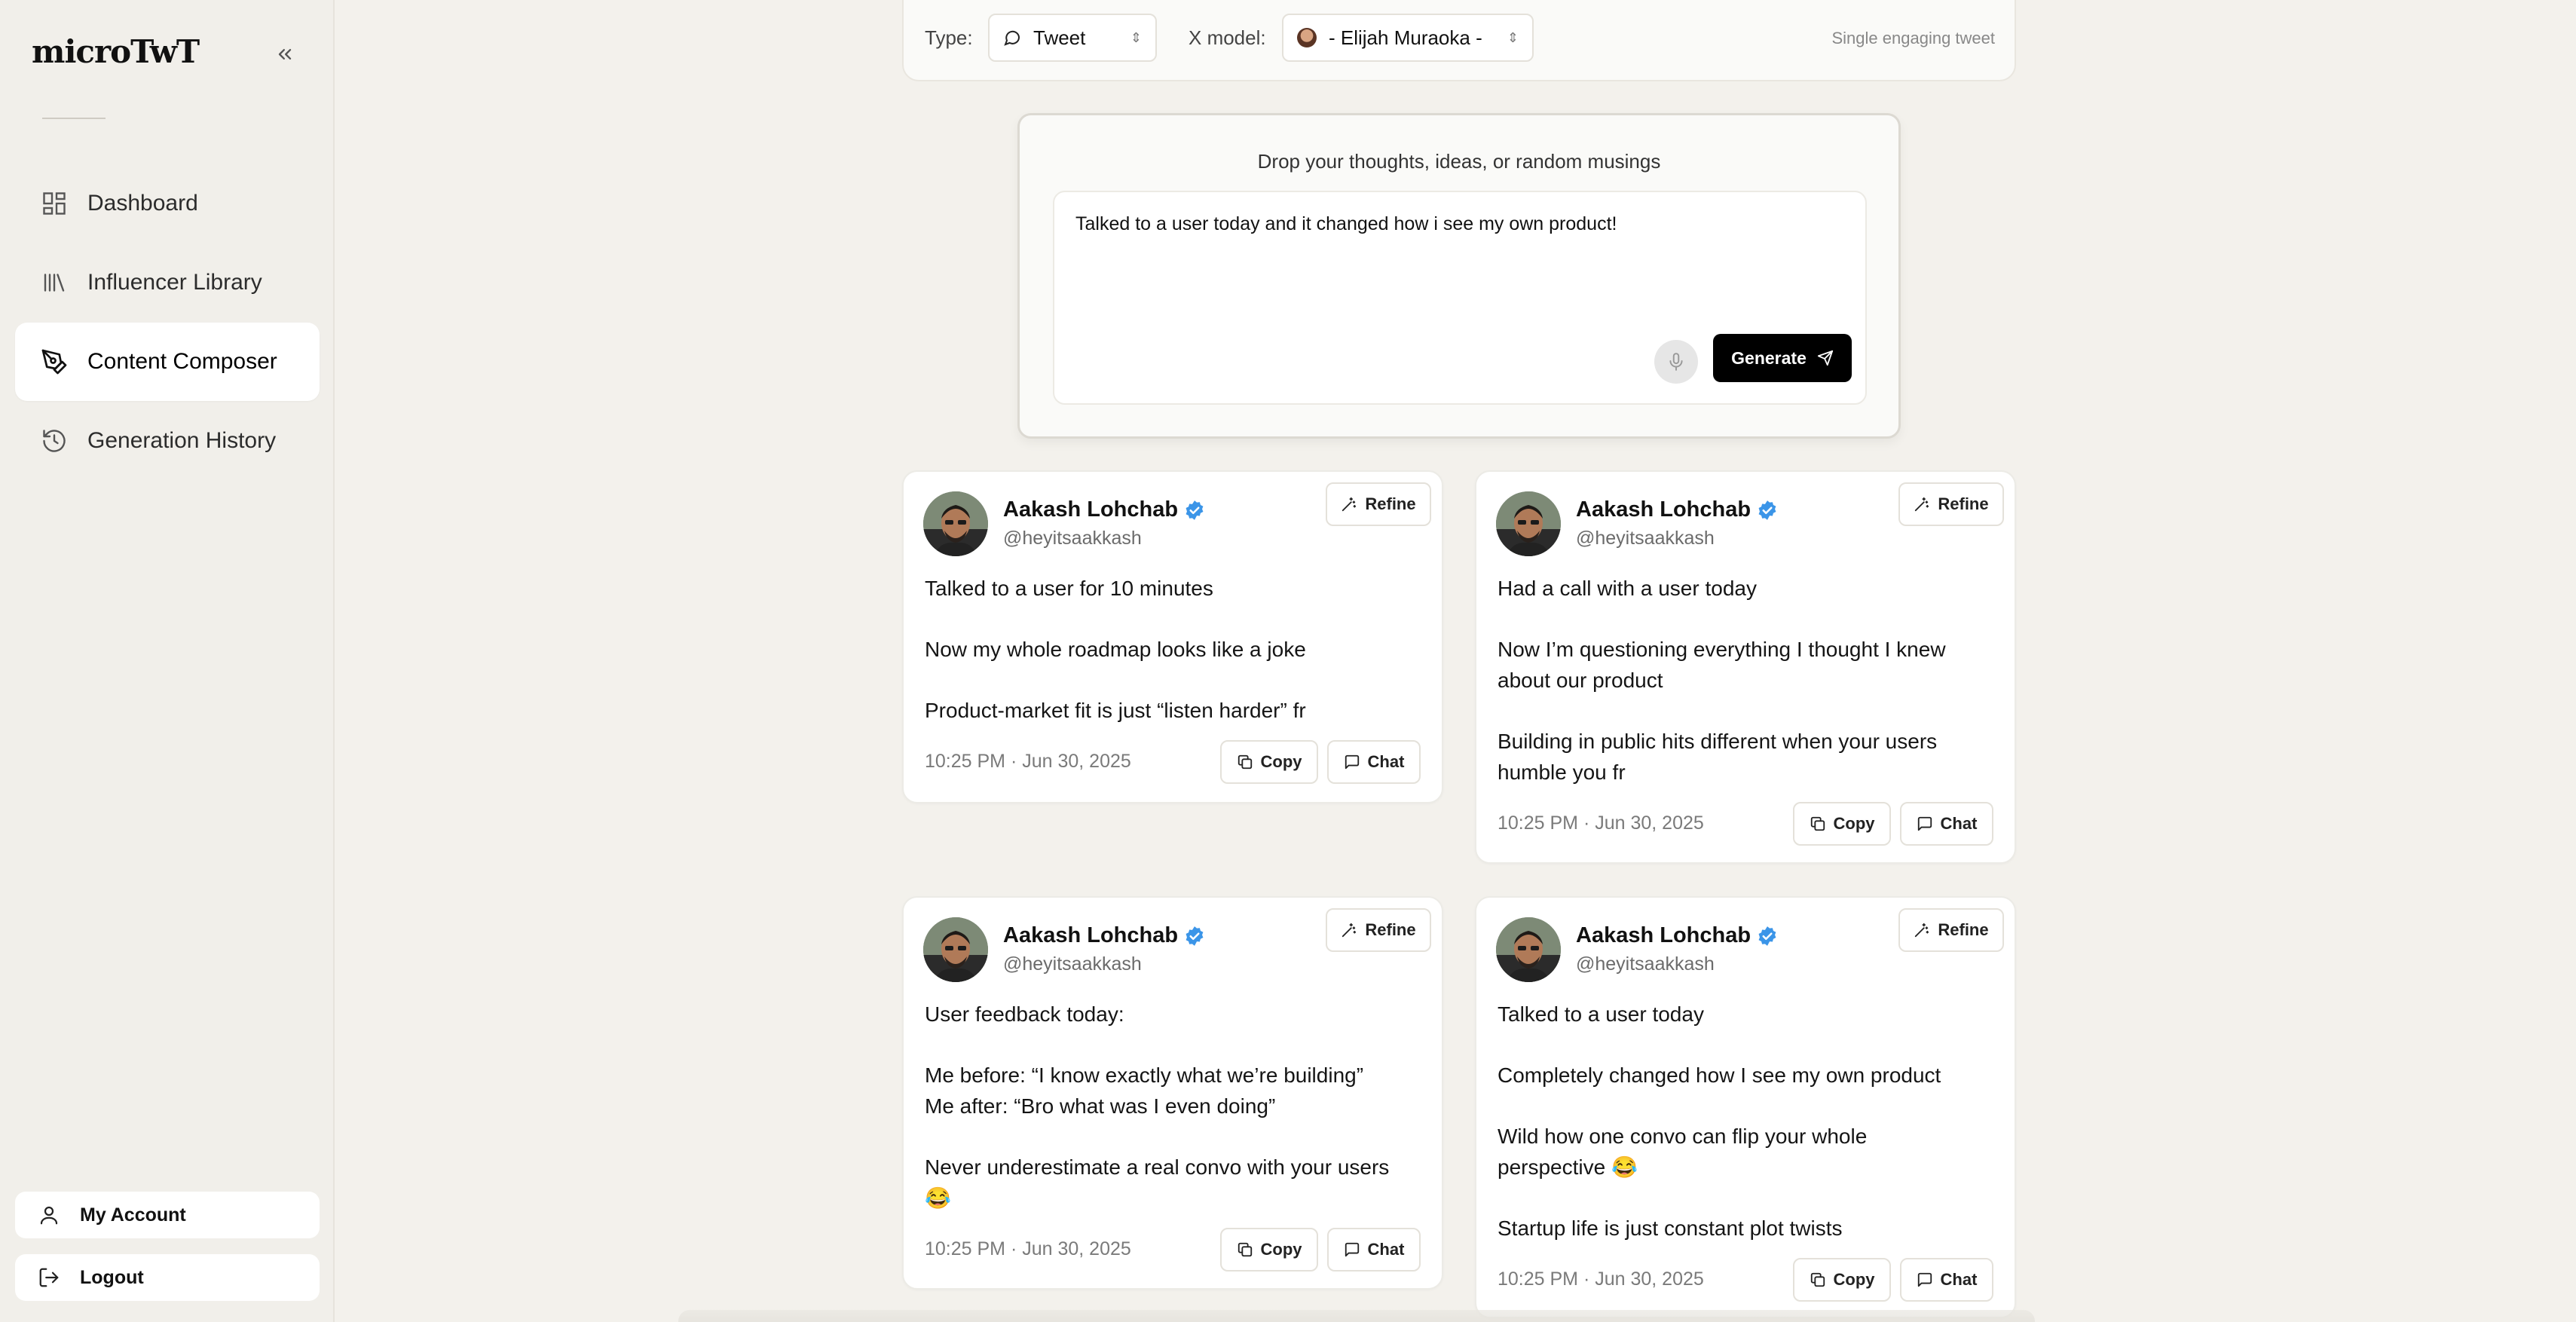 This screenshot has width=2576, height=1322. I want to click on user-icon, so click(49, 1215).